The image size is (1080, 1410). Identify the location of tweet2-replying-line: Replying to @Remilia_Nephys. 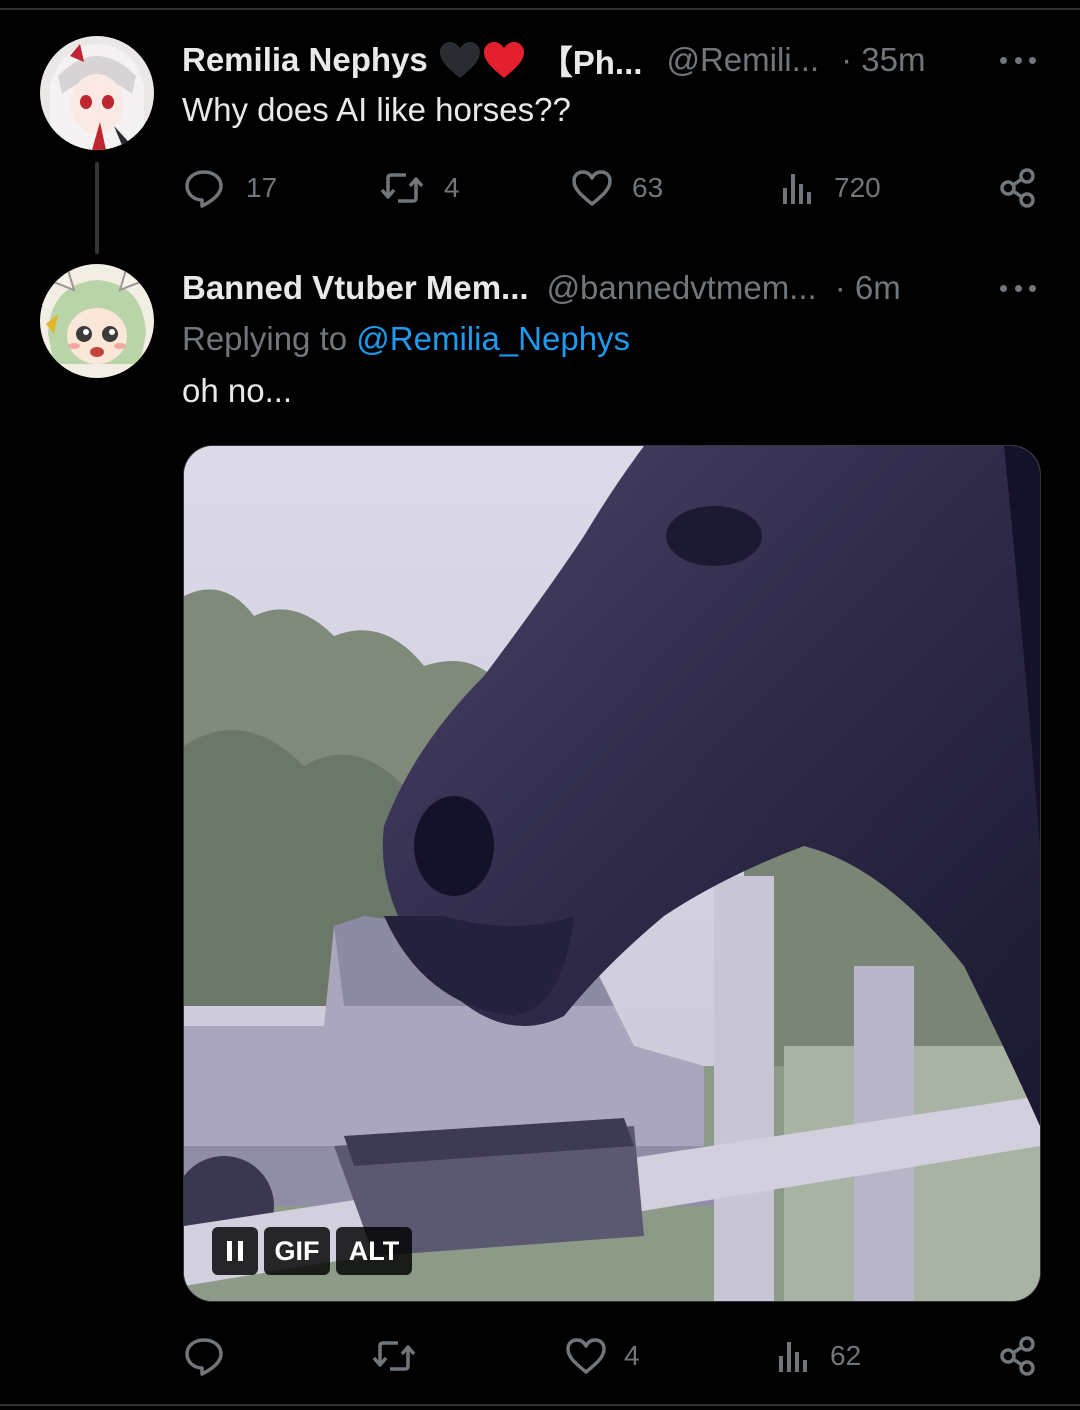
(406, 339).